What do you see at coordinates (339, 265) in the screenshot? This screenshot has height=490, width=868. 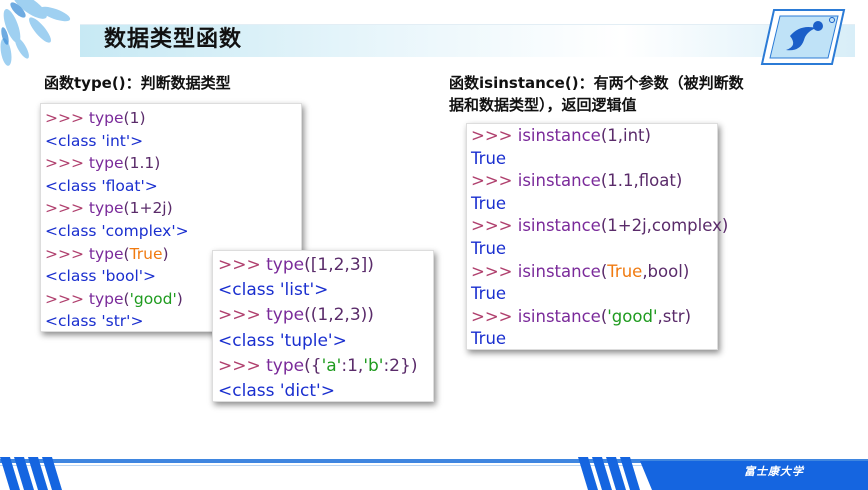 I see `argument-token: [1,2,3]` at bounding box center [339, 265].